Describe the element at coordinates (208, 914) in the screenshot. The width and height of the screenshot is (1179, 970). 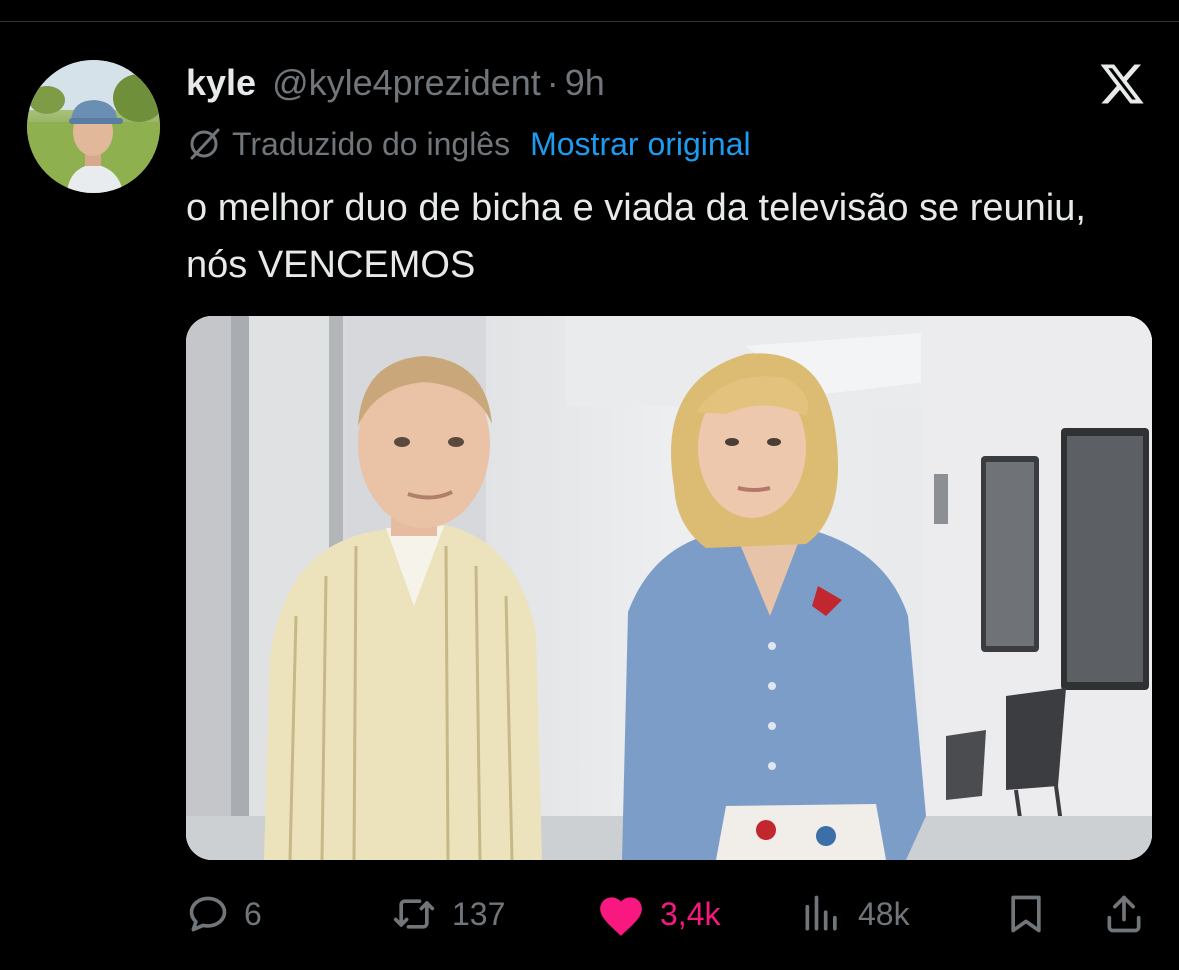
I see `reply-icon` at that location.